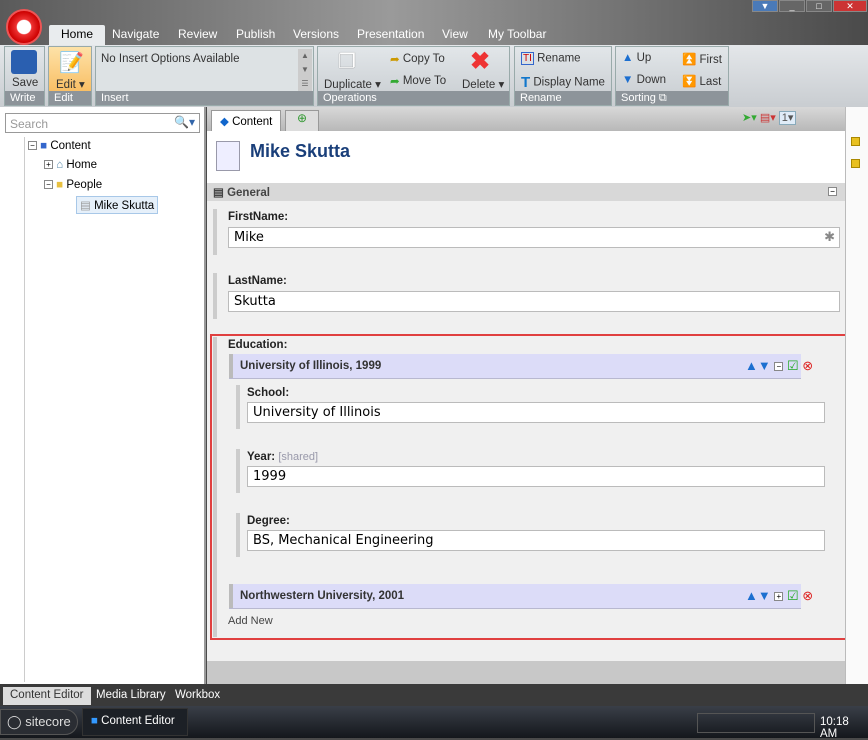  What do you see at coordinates (413, 98) in the screenshot?
I see `group-label: Operations` at bounding box center [413, 98].